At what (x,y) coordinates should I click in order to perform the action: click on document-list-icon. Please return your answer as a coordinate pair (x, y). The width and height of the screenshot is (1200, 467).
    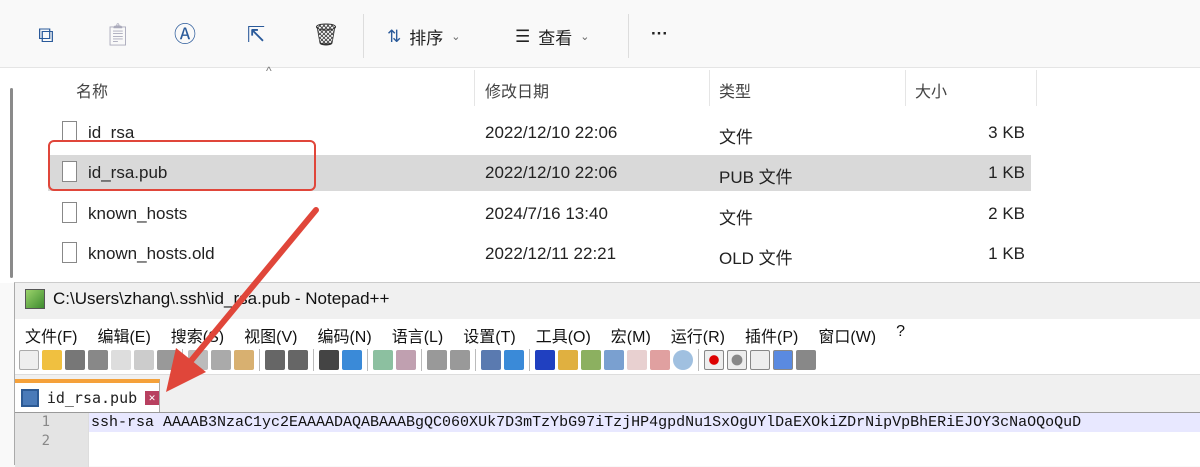
    Looking at the image, I should click on (614, 359).